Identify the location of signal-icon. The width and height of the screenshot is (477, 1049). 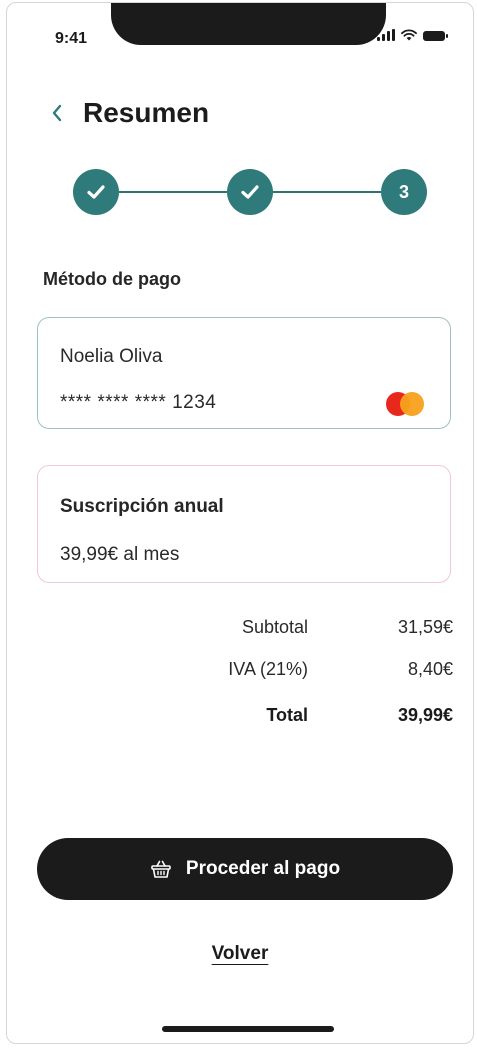
(386, 35).